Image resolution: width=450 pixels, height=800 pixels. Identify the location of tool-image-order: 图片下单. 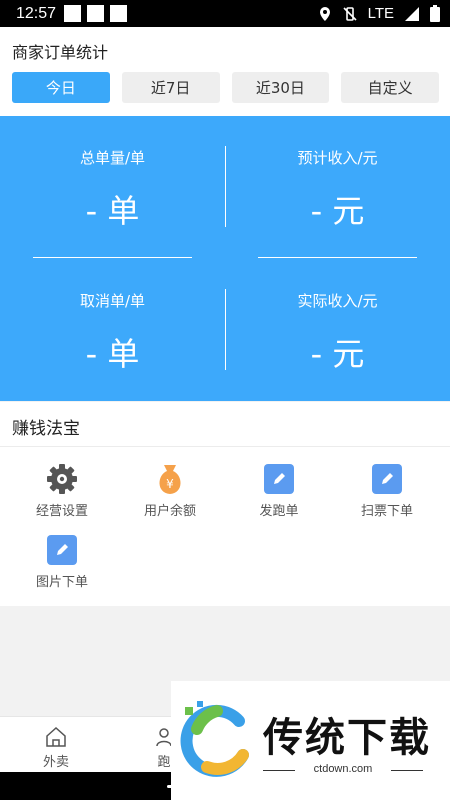
(62, 561).